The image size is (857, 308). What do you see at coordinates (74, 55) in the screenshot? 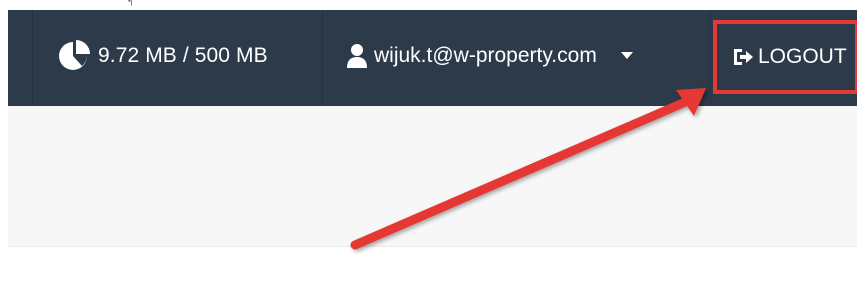
I see `pie-chart-icon` at bounding box center [74, 55].